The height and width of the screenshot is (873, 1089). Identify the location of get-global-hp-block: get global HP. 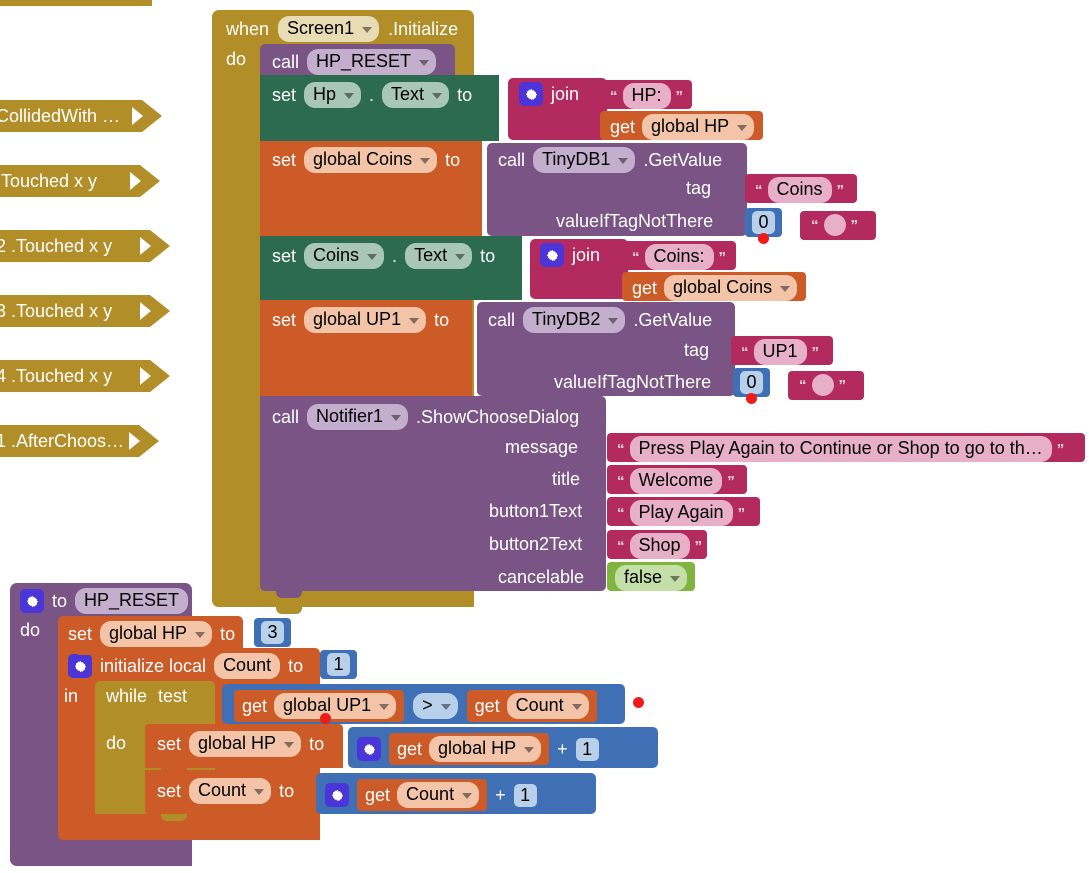
(469, 749).